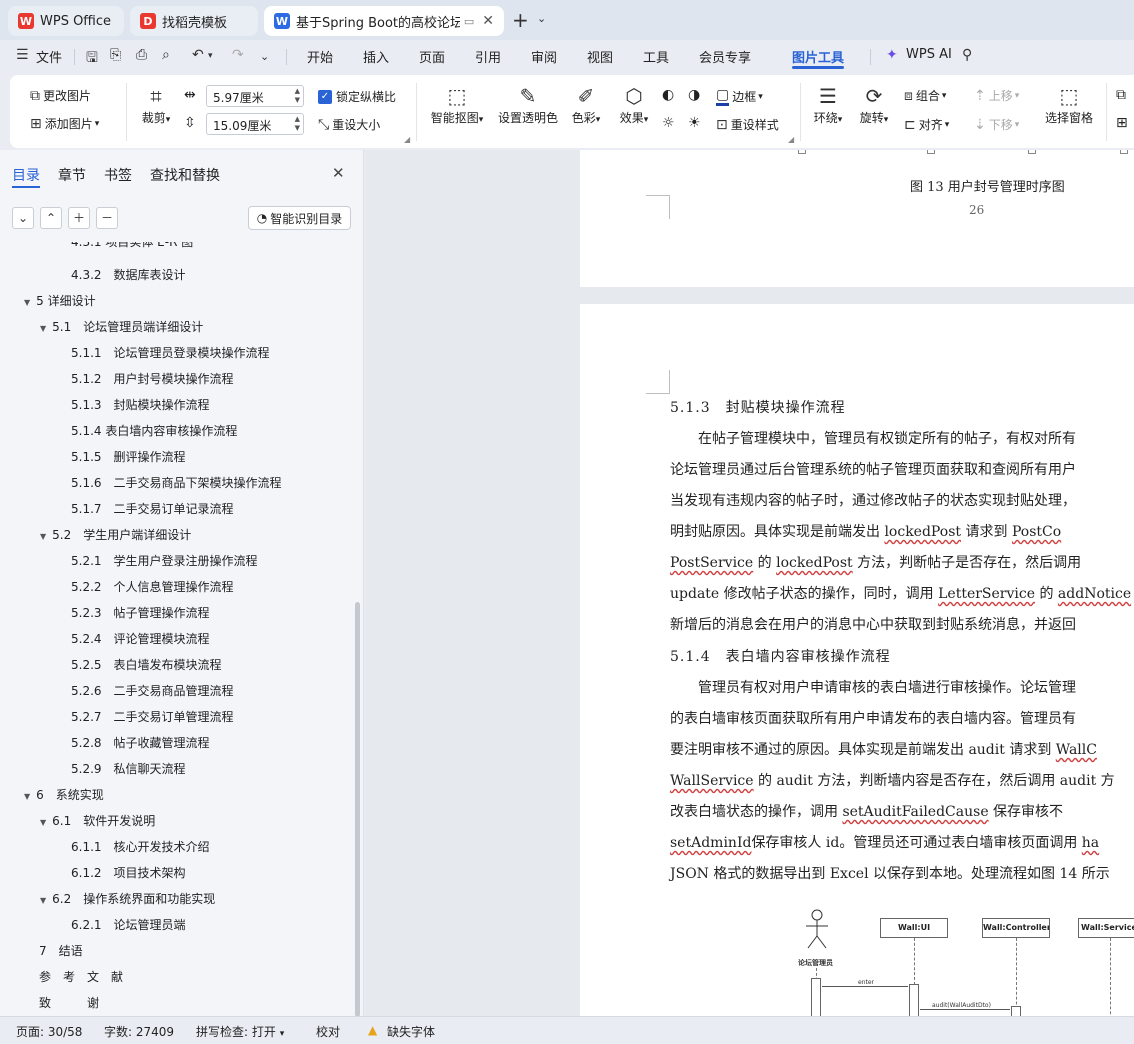 Image resolution: width=1134 pixels, height=1044 pixels. I want to click on toc-item: 4.3.2 数据库表设计, so click(128, 274).